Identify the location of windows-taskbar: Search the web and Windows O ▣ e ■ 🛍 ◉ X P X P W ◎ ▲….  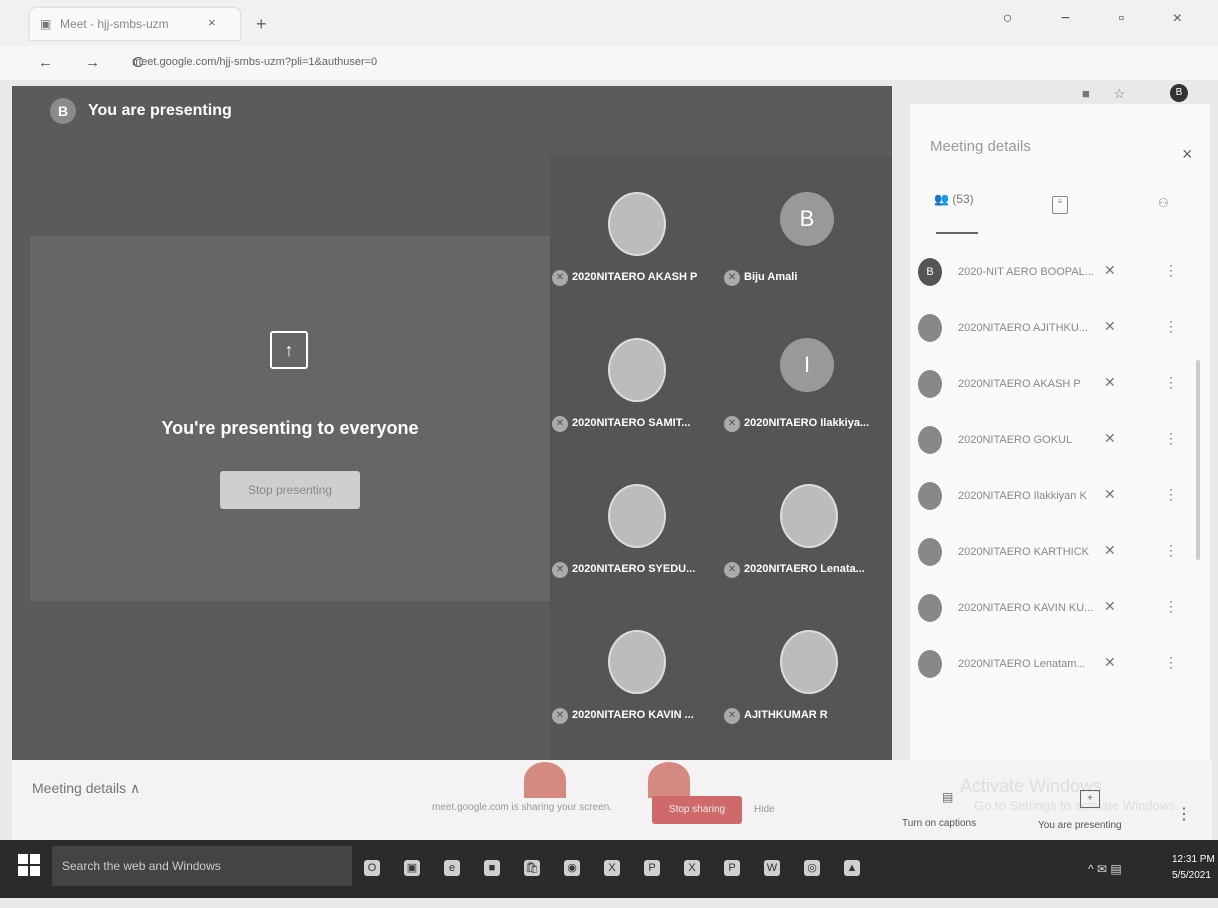
(609, 869).